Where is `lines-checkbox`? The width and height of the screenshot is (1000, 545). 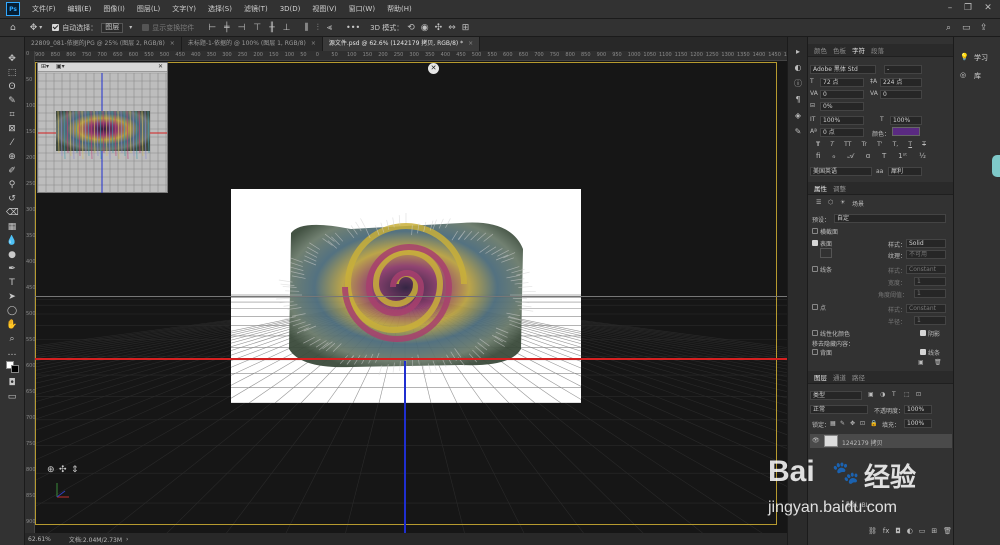
lines-checkbox is located at coordinates (815, 269).